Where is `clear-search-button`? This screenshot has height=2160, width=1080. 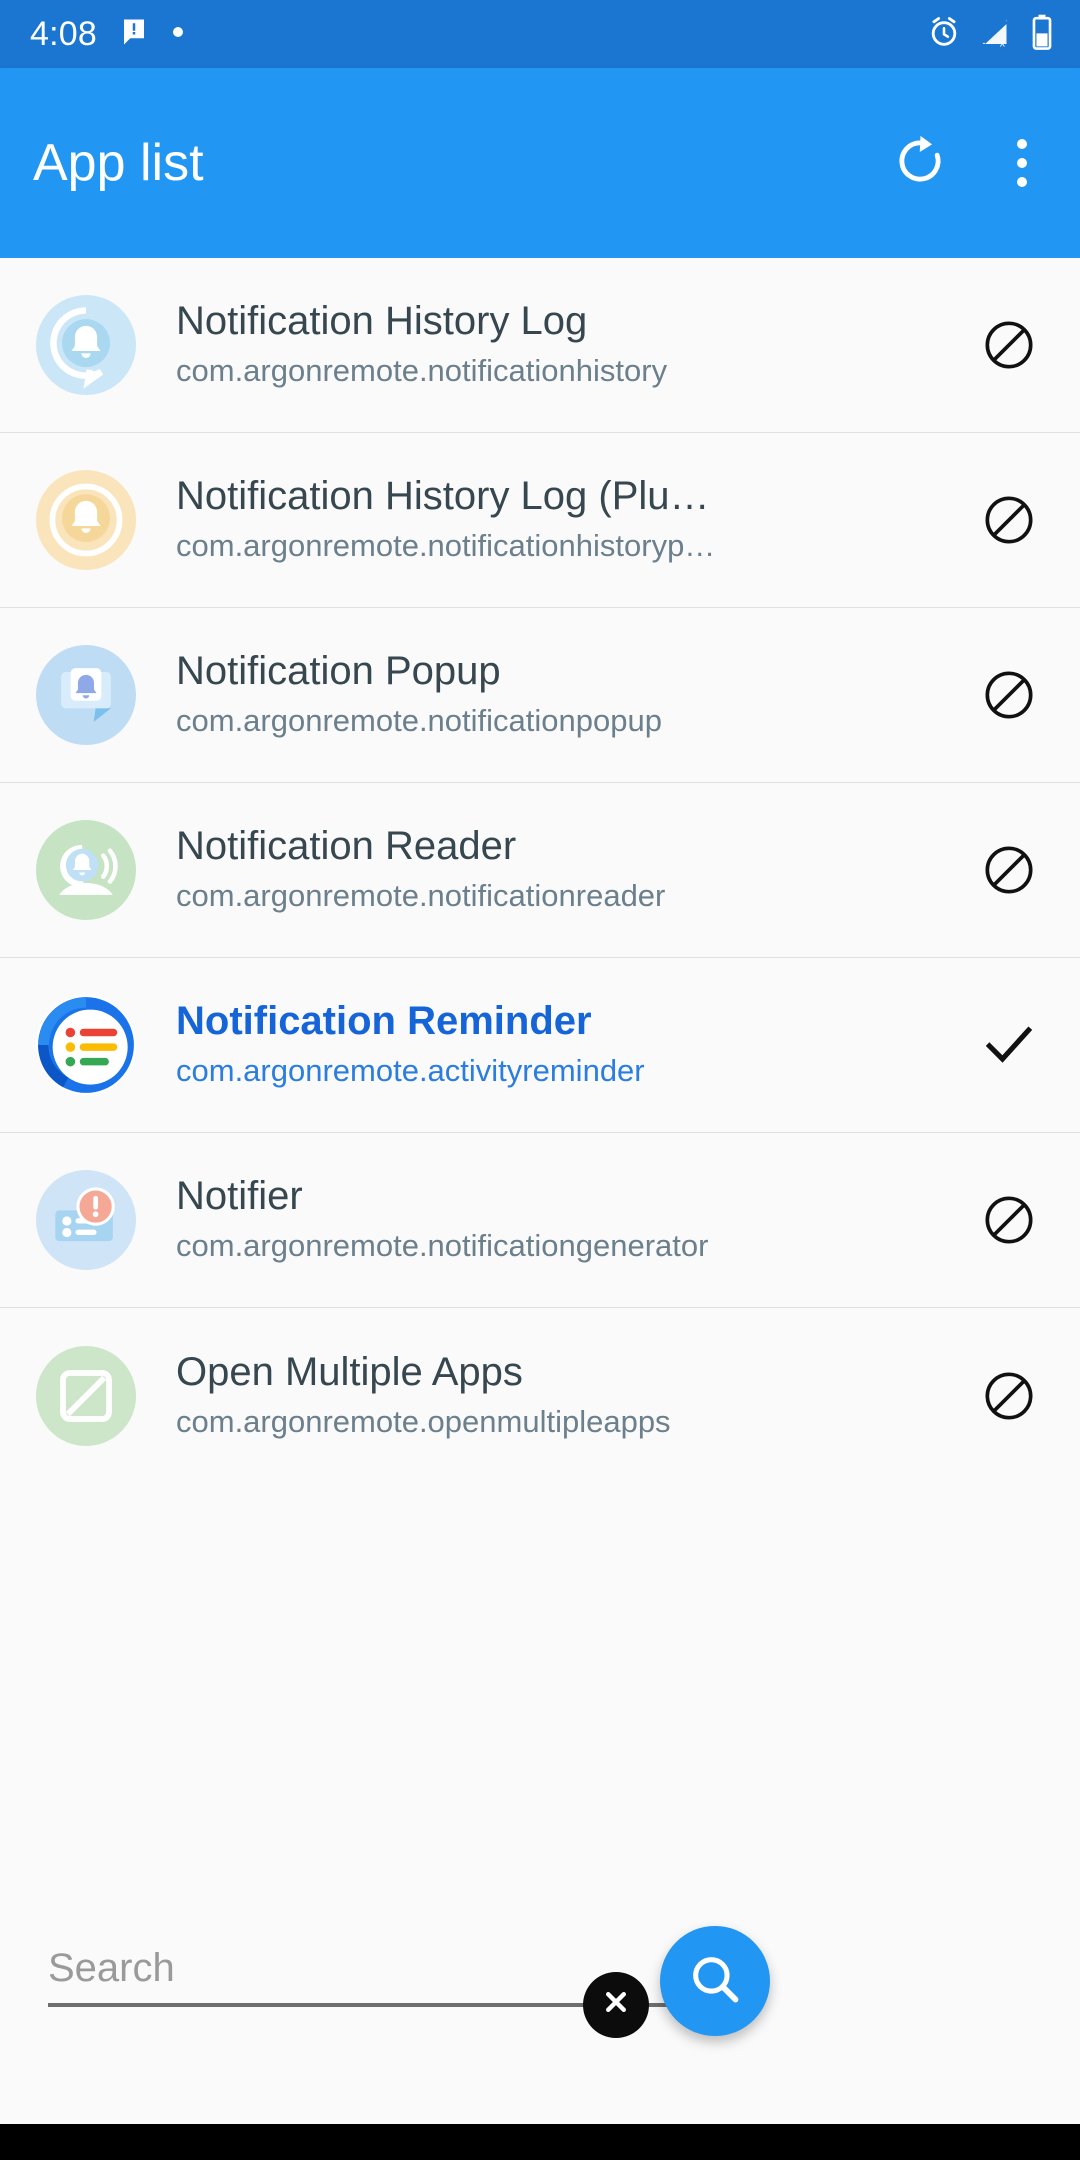
clear-search-button is located at coordinates (616, 2005).